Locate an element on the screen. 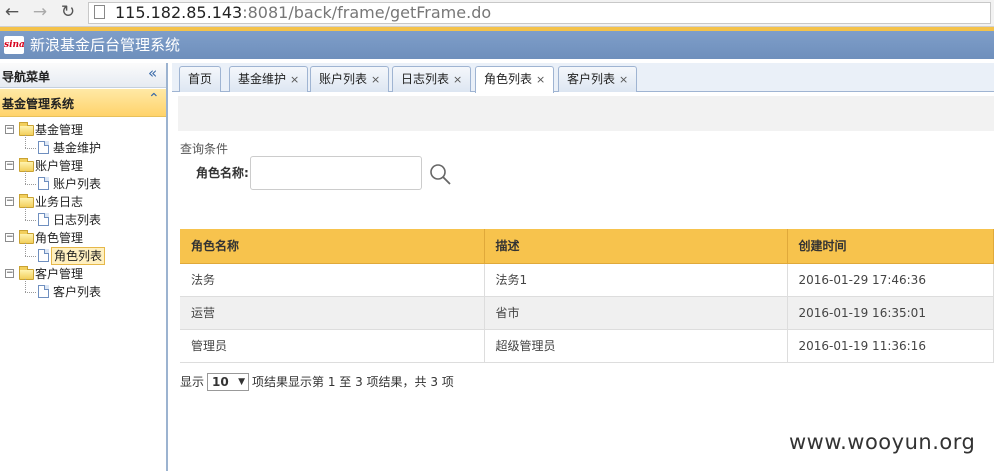 The image size is (994, 471). tab-label: 基金维护 is located at coordinates (262, 79).